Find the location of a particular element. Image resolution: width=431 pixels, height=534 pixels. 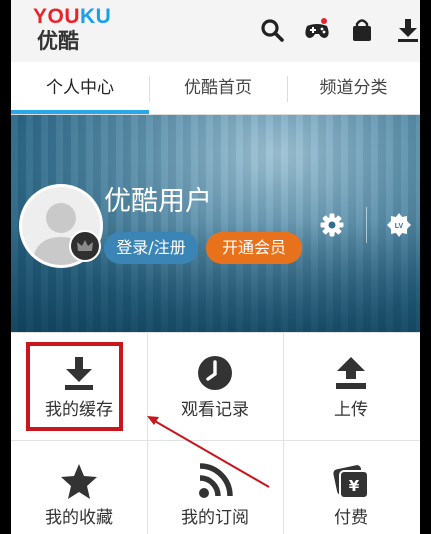

level-badge-icon: LV is located at coordinates (399, 225).